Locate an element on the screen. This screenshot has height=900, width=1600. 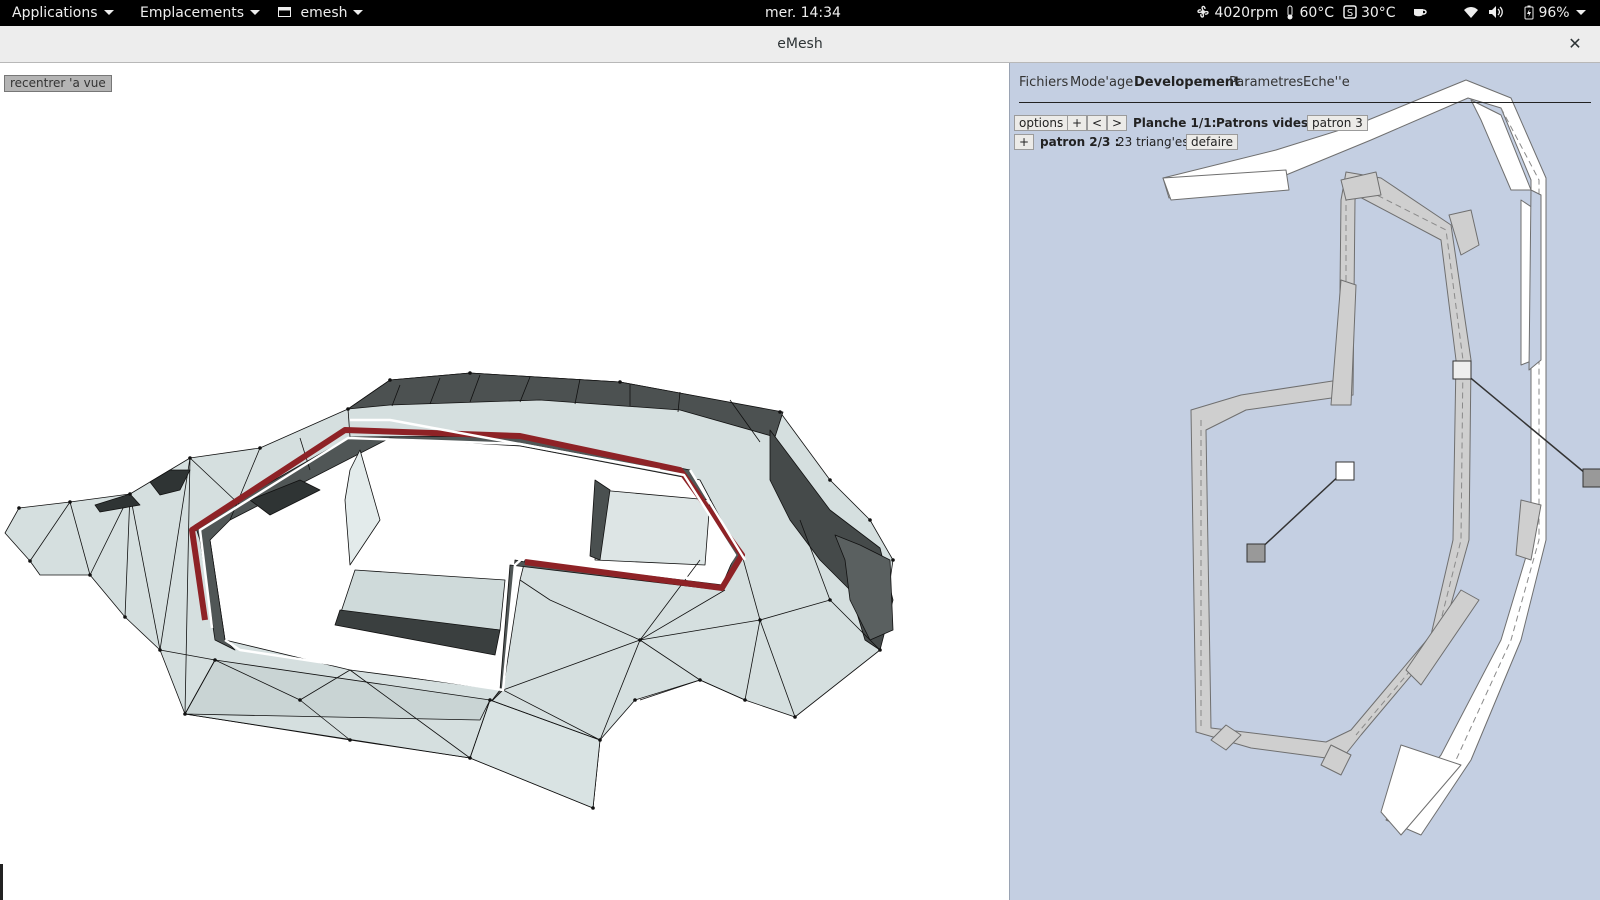
battery-percent: 96% is located at coordinates (1554, 13).